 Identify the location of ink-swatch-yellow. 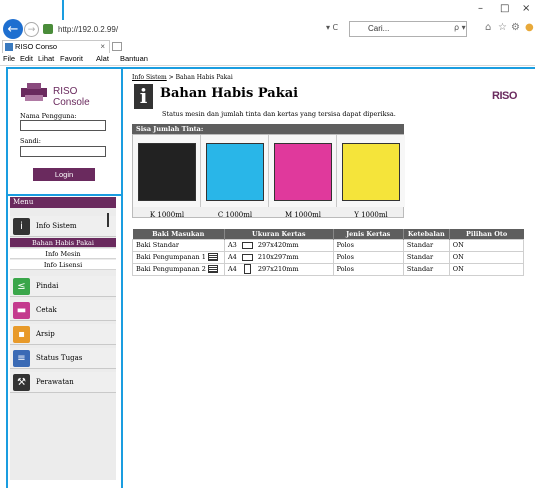
(371, 172).